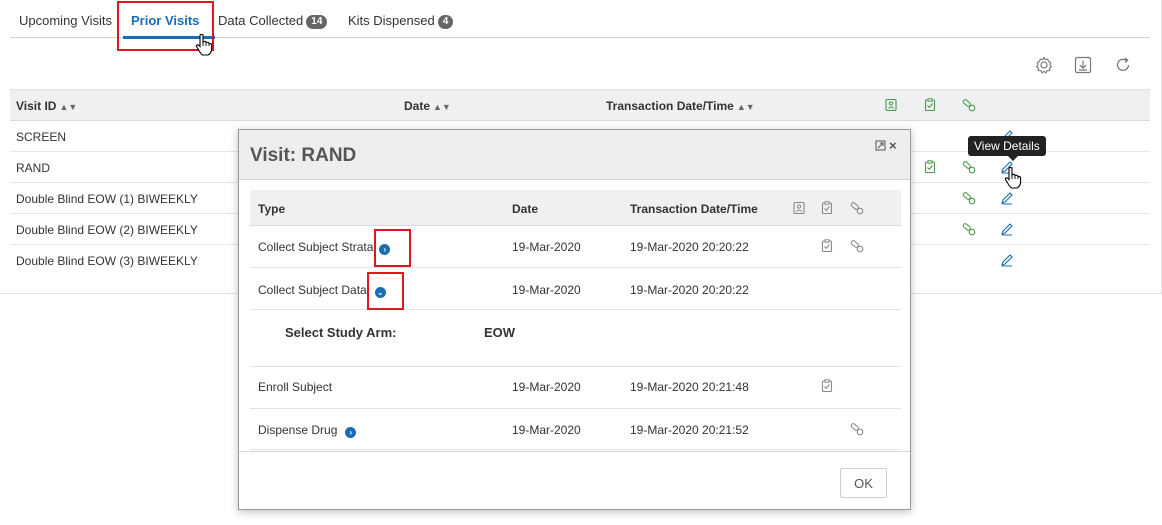  I want to click on type-label: Collect Subject Data, so click(312, 290).